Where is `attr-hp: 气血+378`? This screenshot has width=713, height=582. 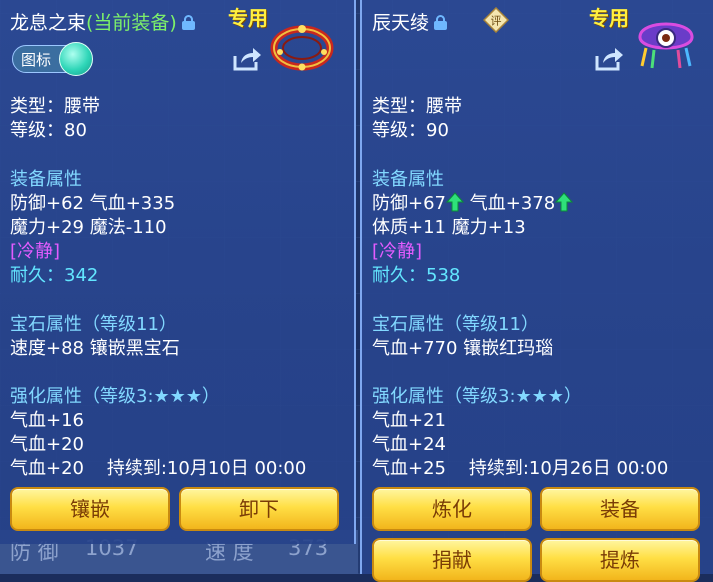 attr-hp: 气血+378 is located at coordinates (512, 203).